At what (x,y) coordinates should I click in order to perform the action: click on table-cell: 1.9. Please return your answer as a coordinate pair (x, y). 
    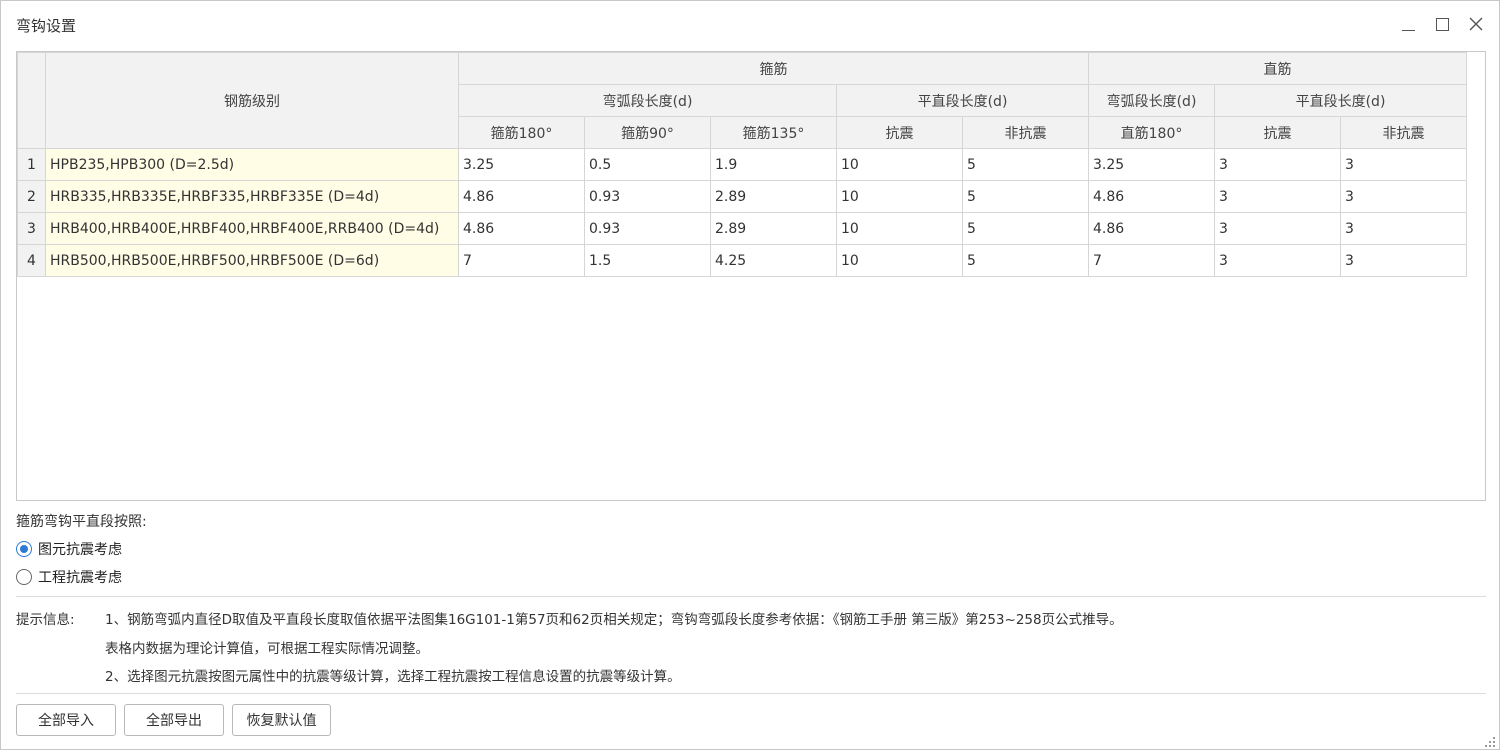
    Looking at the image, I should click on (773, 164).